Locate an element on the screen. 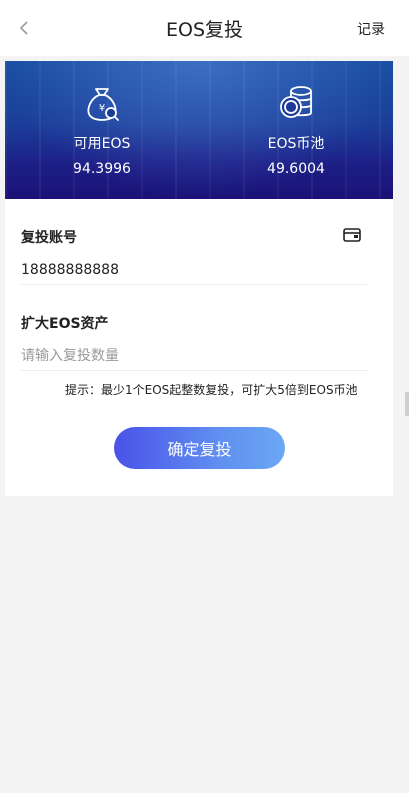 The width and height of the screenshot is (409, 793). confirm-reinvest-button: 确定复投 is located at coordinates (199, 448).